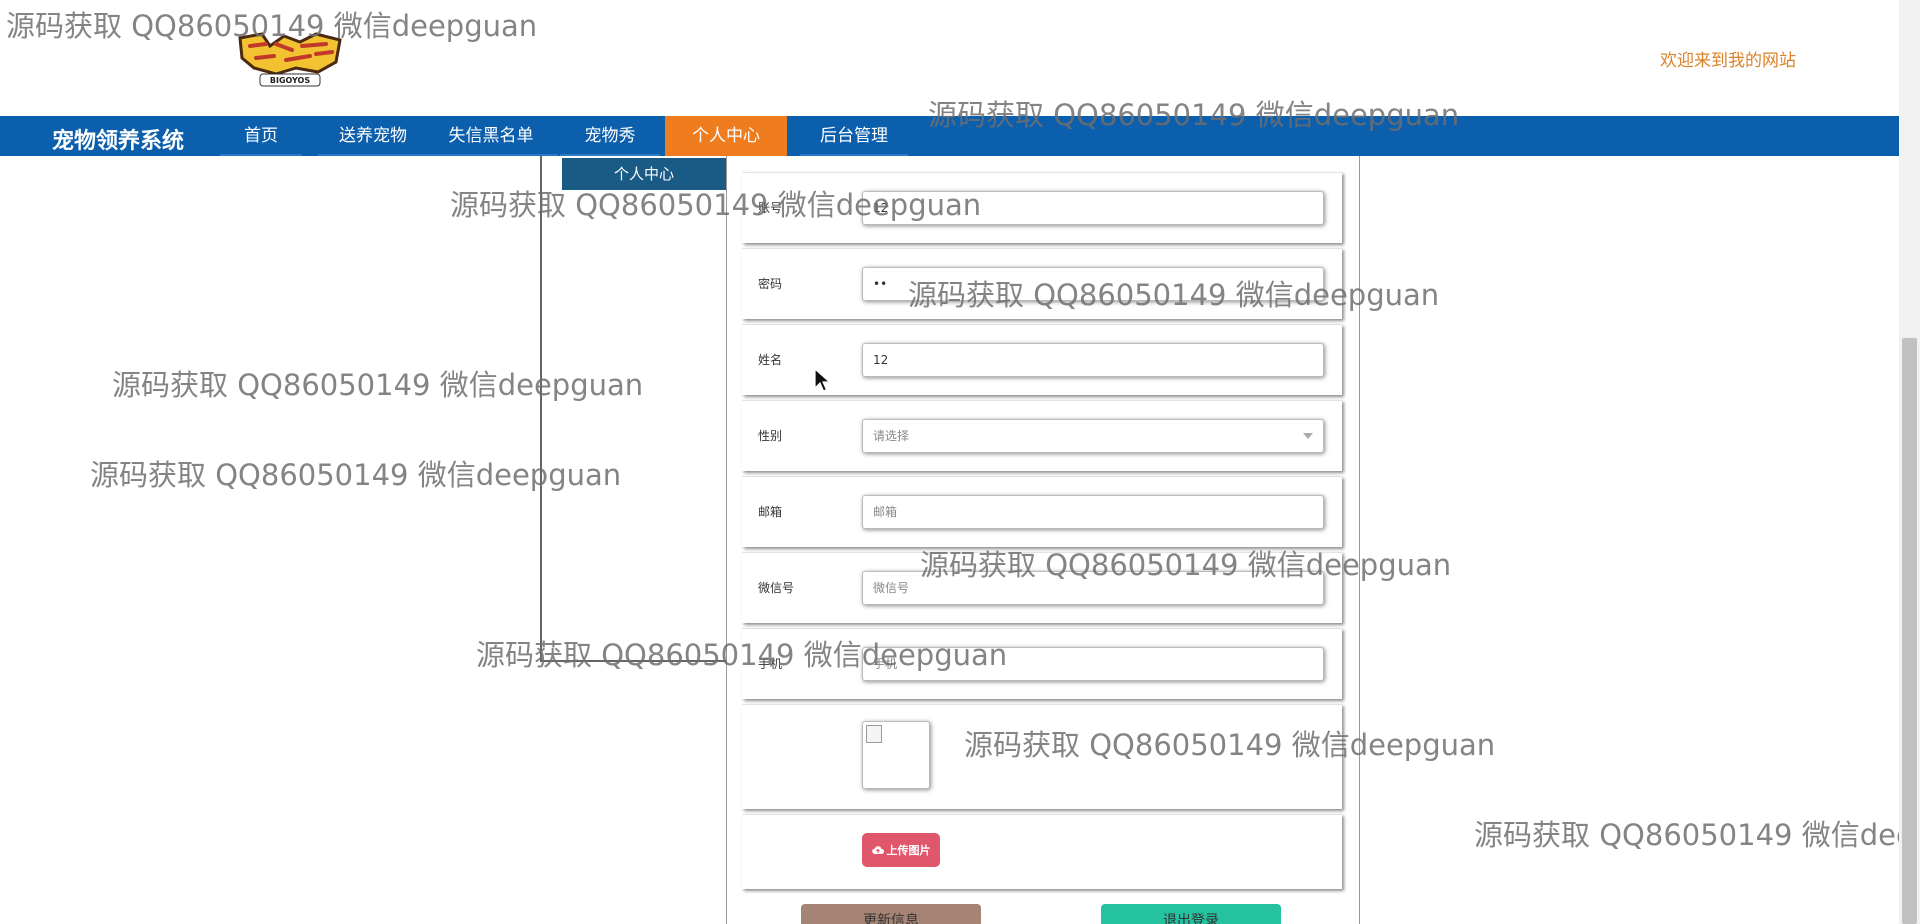 The width and height of the screenshot is (1920, 924). Describe the element at coordinates (770, 360) in the screenshot. I see `name-label: 姓名` at that location.